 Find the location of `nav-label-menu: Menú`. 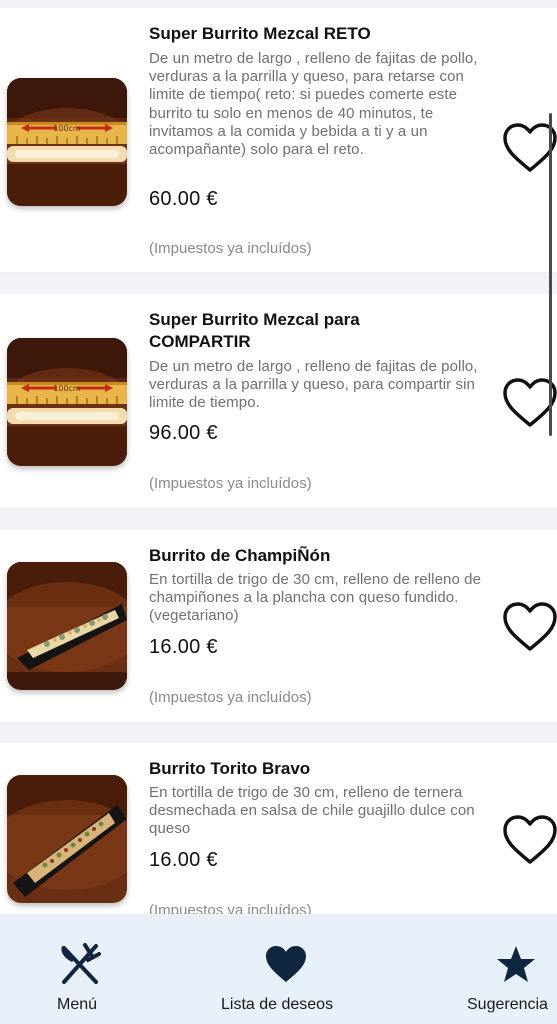

nav-label-menu: Menú is located at coordinates (77, 1004).